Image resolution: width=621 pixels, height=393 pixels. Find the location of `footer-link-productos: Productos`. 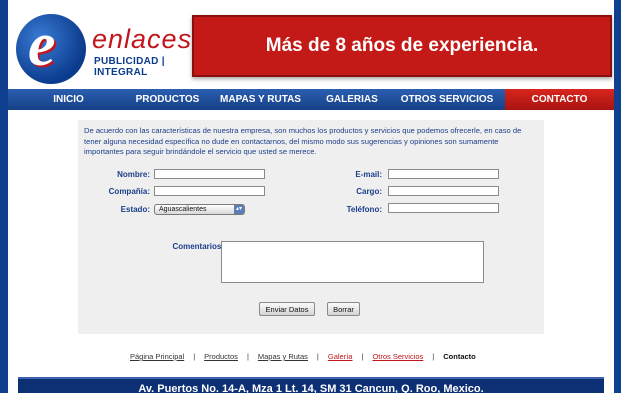

footer-link-productos: Productos is located at coordinates (221, 356).